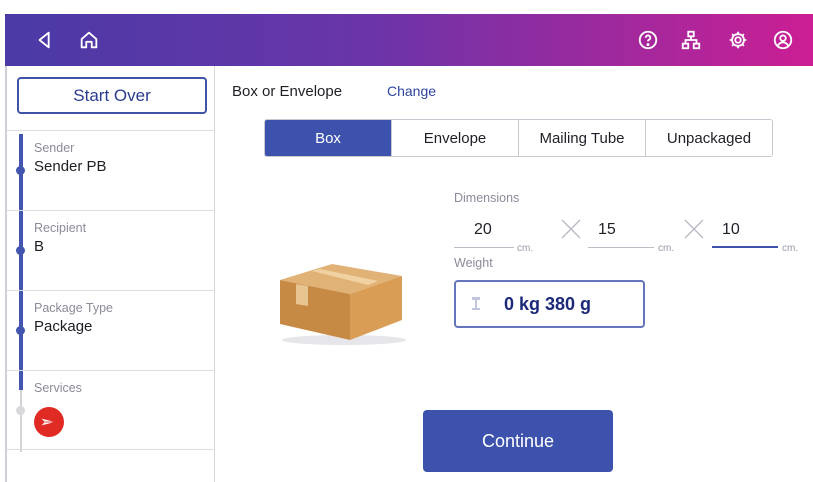 The width and height of the screenshot is (813, 482). Describe the element at coordinates (635, 236) in the screenshot. I see `width-input: 15 cm.` at that location.